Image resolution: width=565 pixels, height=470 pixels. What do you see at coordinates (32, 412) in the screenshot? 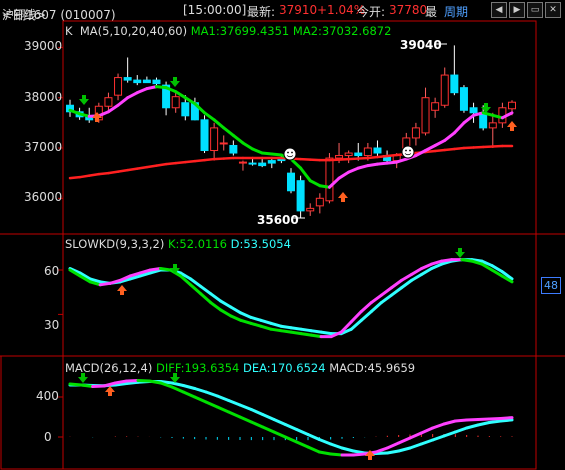
I see `macd-left-frame` at bounding box center [32, 412].